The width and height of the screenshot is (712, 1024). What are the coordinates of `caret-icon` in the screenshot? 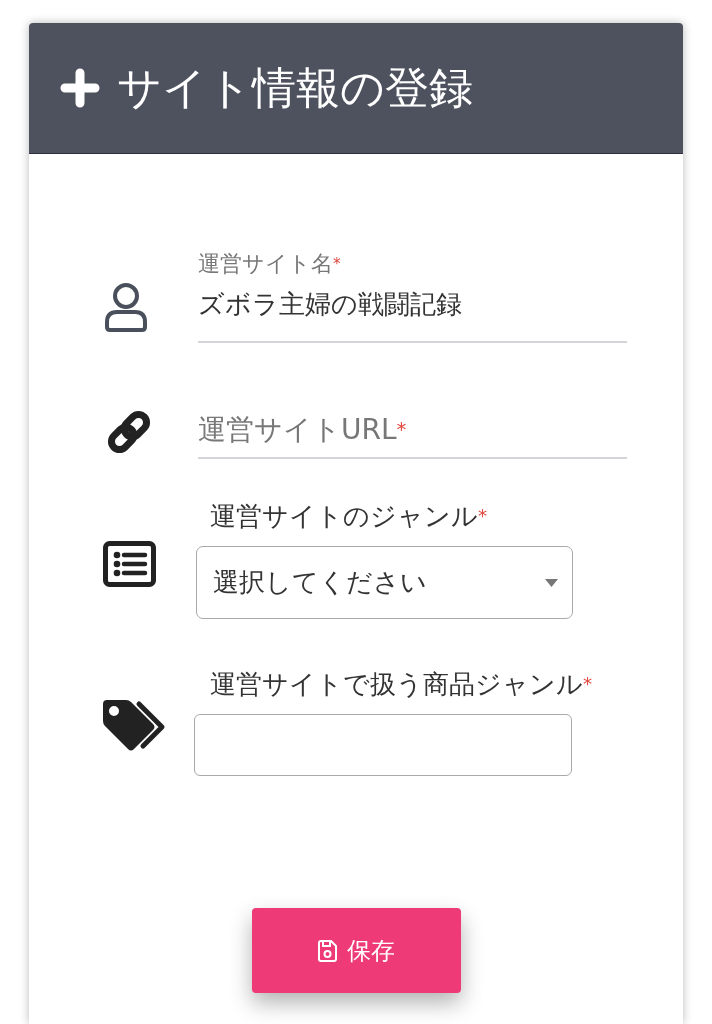 It's located at (551, 582).